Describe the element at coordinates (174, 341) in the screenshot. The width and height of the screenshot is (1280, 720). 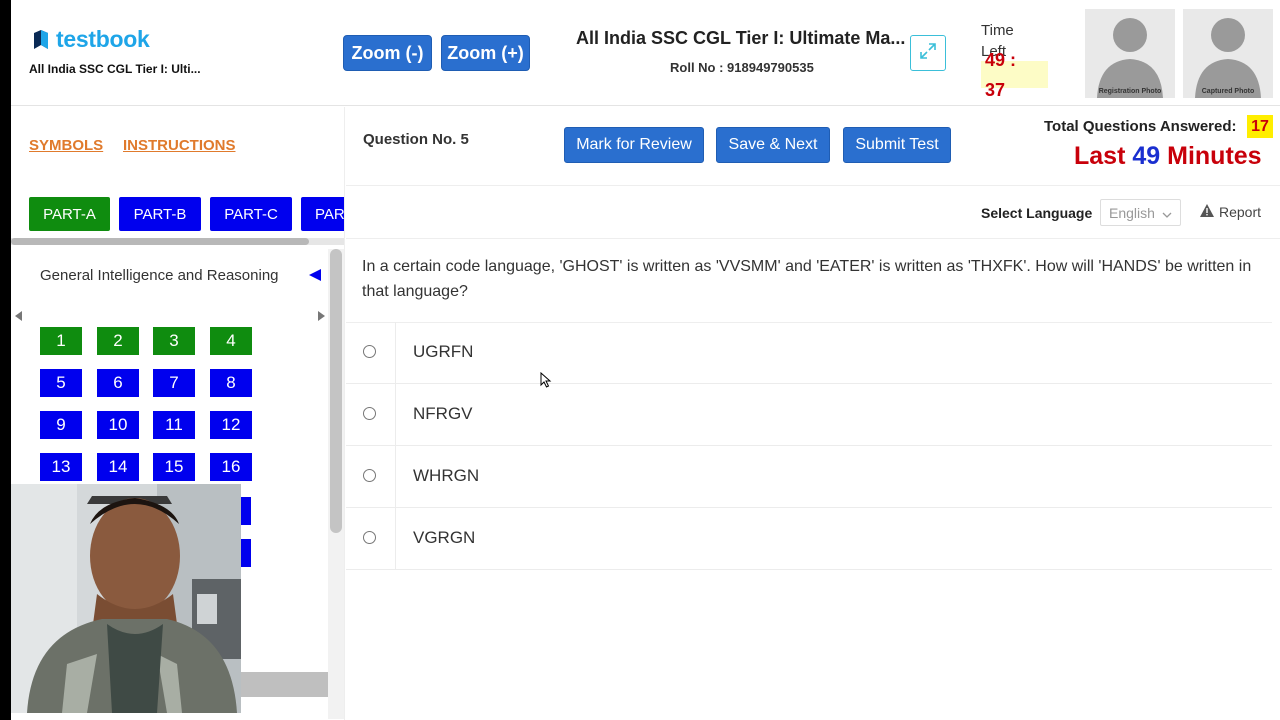
I see `question-palette-button: 3` at that location.